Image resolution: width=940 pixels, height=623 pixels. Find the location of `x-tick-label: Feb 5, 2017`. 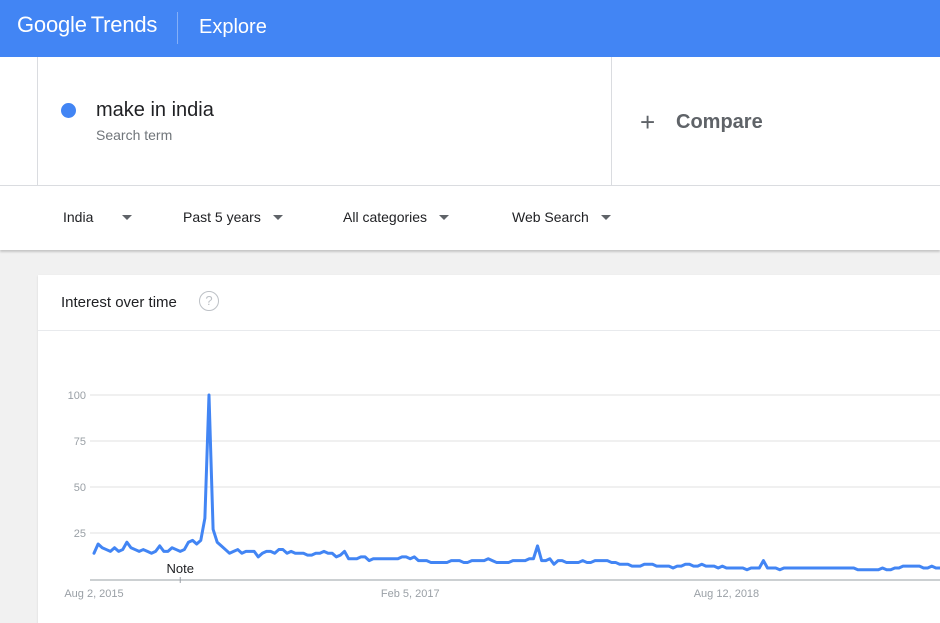

x-tick-label: Feb 5, 2017 is located at coordinates (410, 594).